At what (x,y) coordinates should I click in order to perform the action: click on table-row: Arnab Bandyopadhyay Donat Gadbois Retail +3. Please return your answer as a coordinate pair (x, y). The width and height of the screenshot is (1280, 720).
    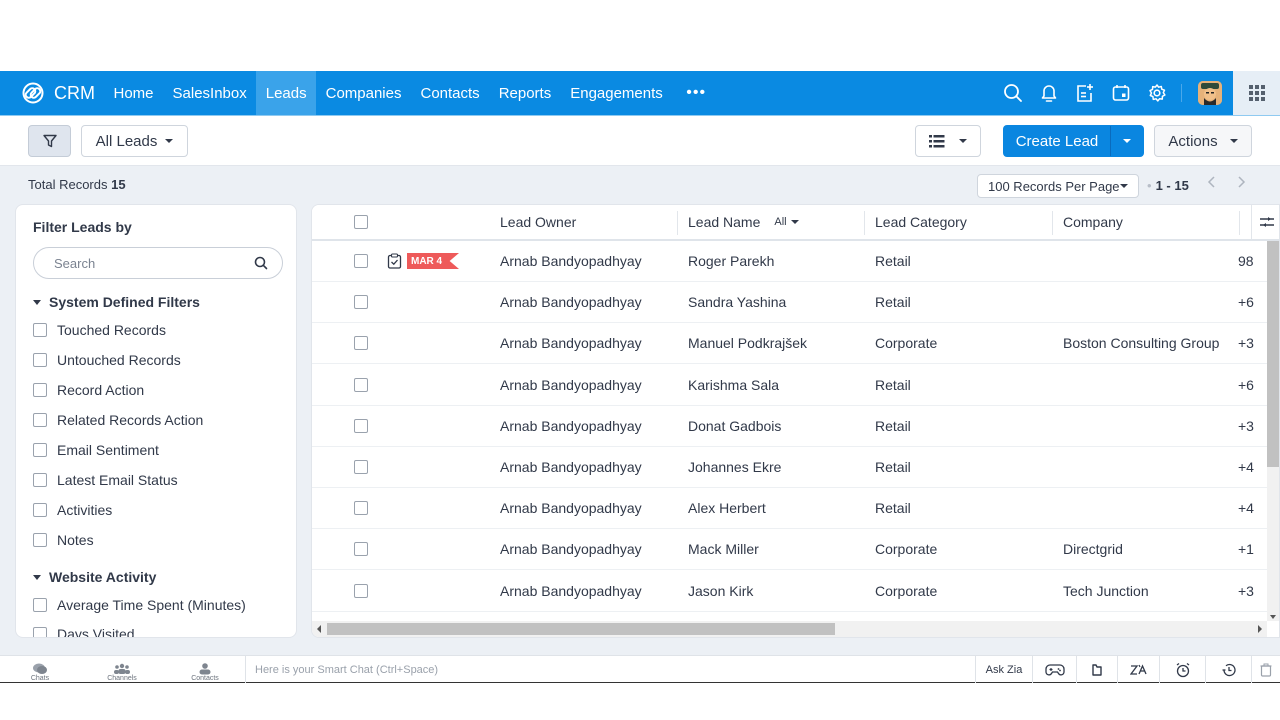
    Looking at the image, I should click on (789, 426).